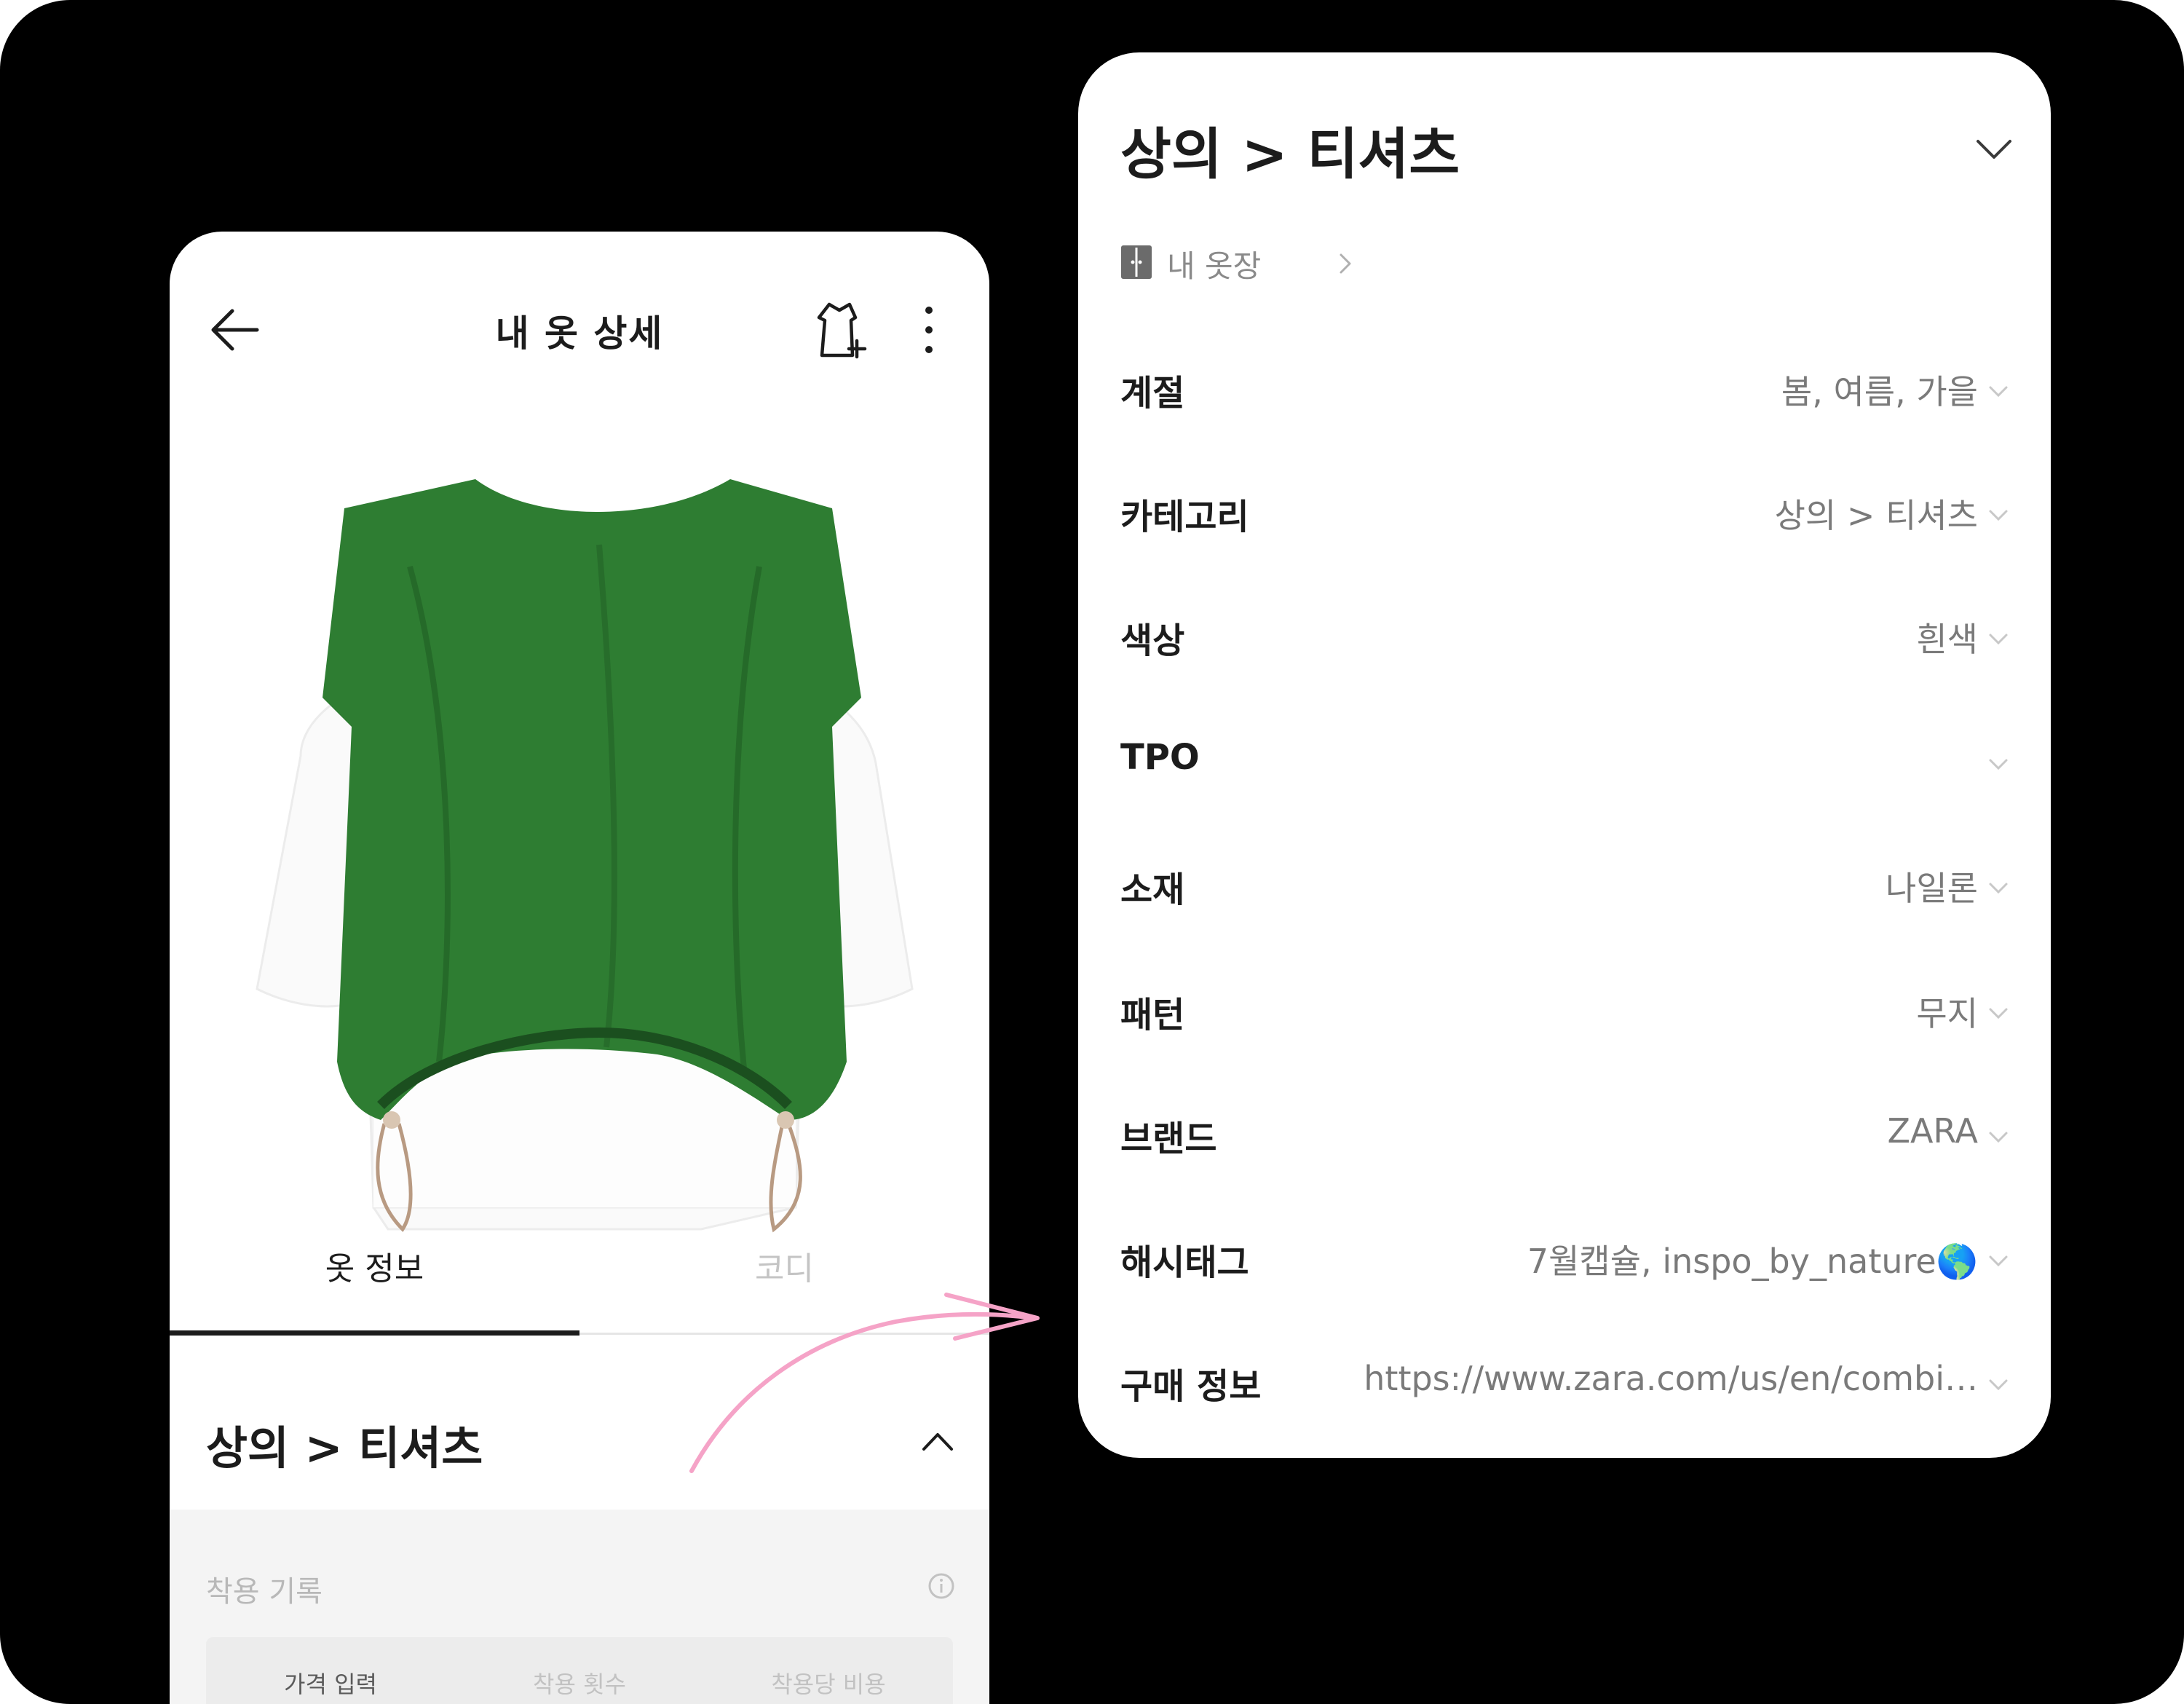 The height and width of the screenshot is (1704, 2184). What do you see at coordinates (941, 1586) in the screenshot?
I see `info-icon` at bounding box center [941, 1586].